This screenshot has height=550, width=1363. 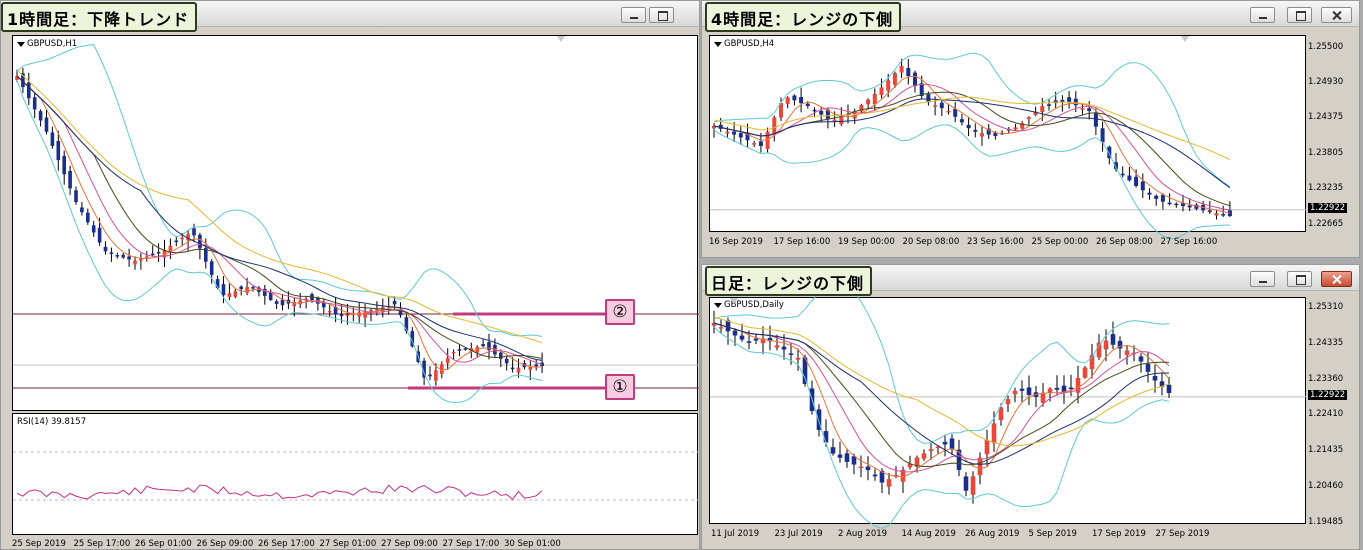 What do you see at coordinates (355, 474) in the screenshot?
I see `h1-rsi-canvas: RSI(14) 39.8157` at bounding box center [355, 474].